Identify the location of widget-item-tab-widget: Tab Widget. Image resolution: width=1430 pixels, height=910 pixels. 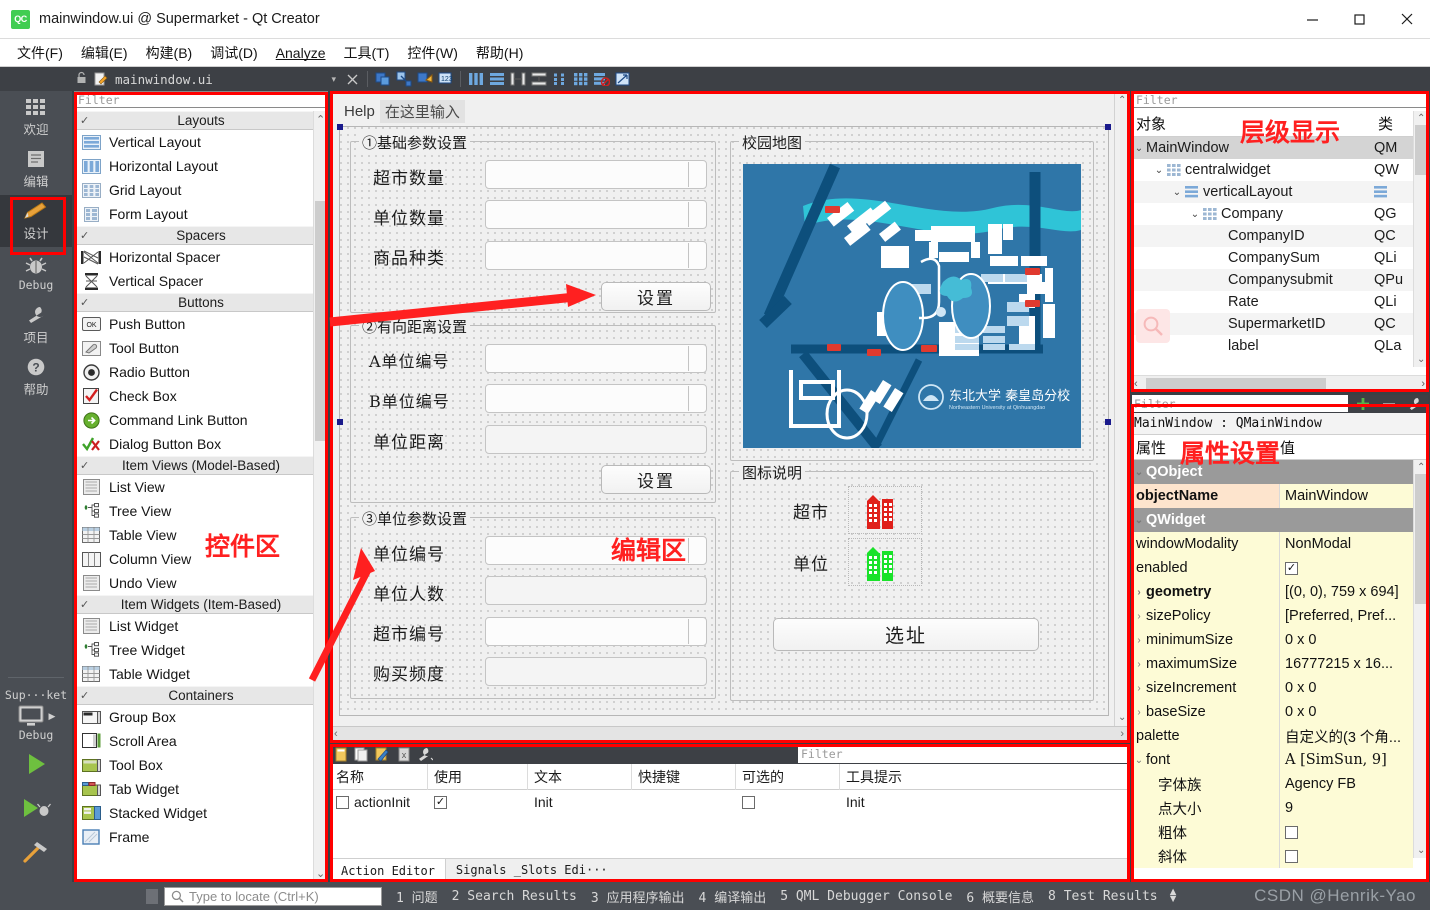
(201, 789).